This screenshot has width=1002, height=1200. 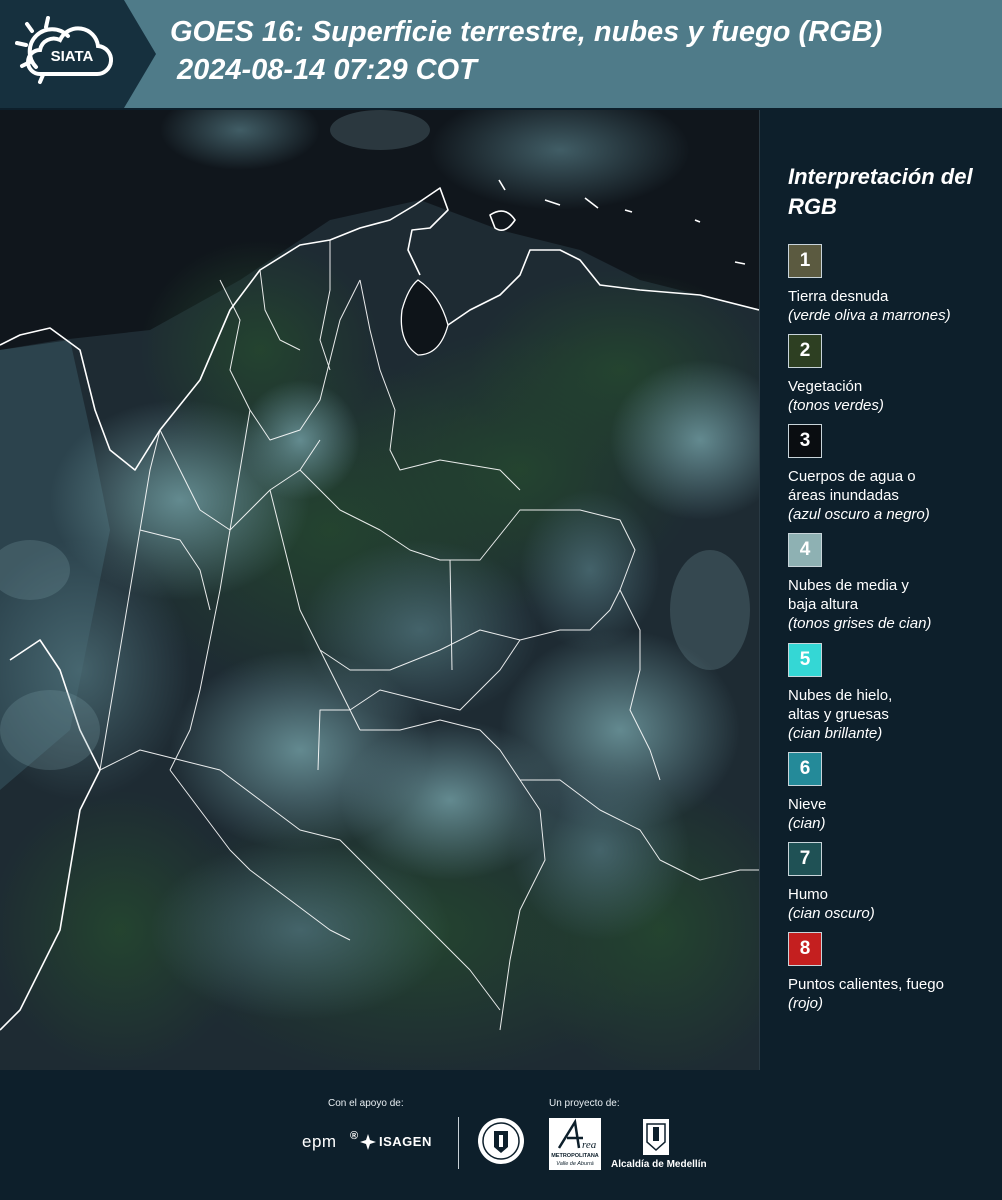 What do you see at coordinates (852, 486) in the screenshot?
I see `legend-item-label: Cuerpos de agua o áreas inundadas` at bounding box center [852, 486].